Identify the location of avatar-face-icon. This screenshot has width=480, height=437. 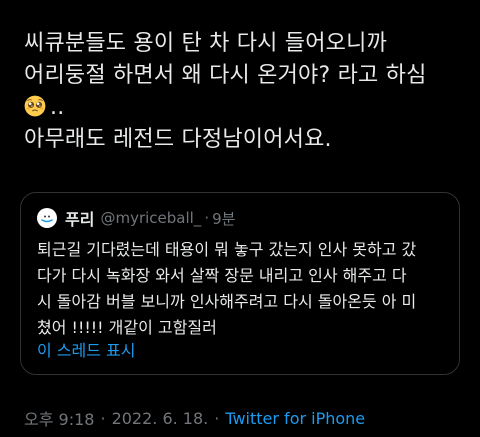
(47, 219).